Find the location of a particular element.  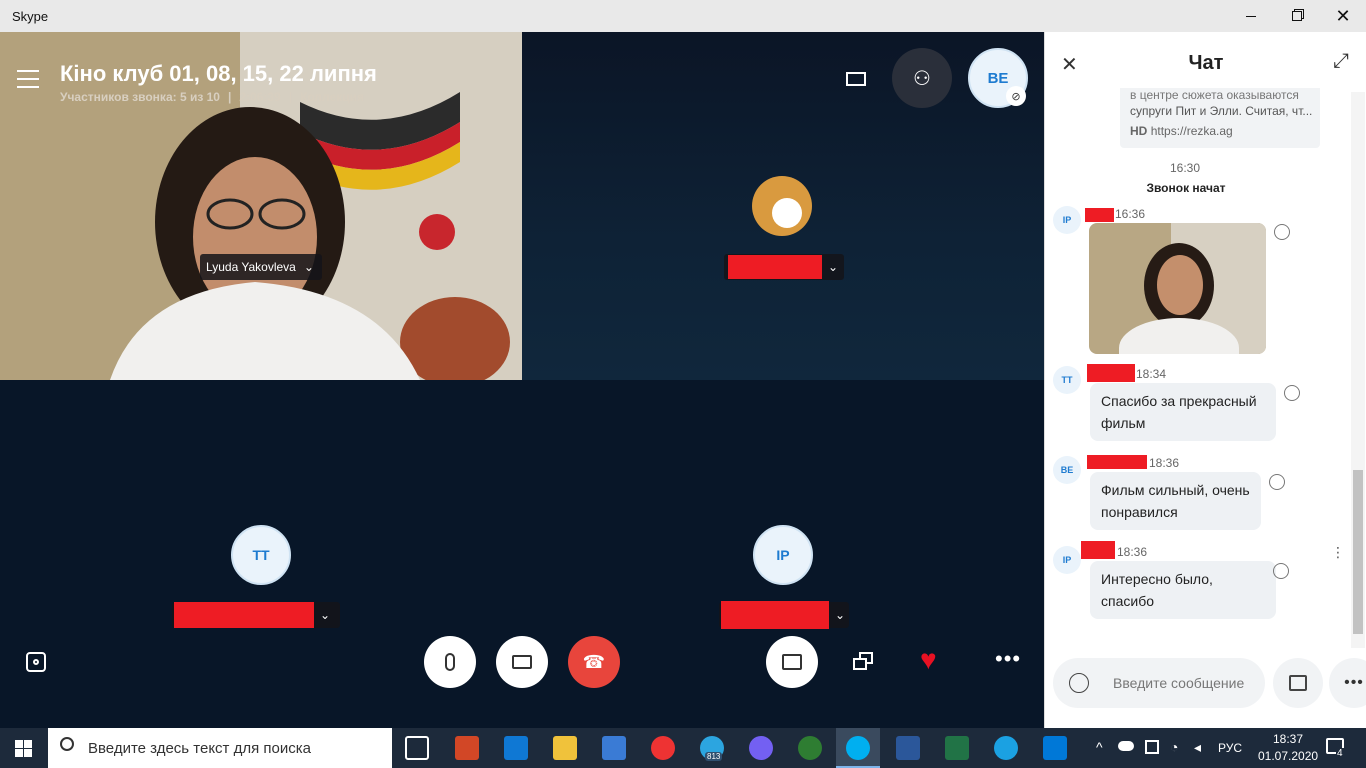

window-title: Skype is located at coordinates (30, 16).